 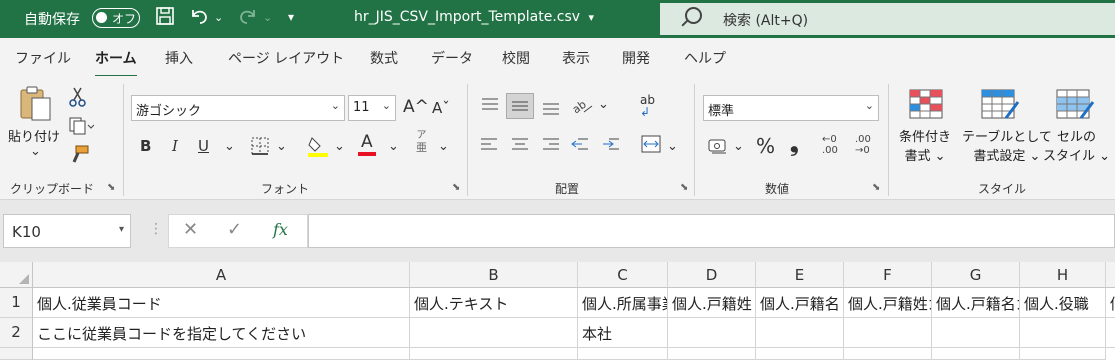 I want to click on align-center-icon, so click(x=520, y=147).